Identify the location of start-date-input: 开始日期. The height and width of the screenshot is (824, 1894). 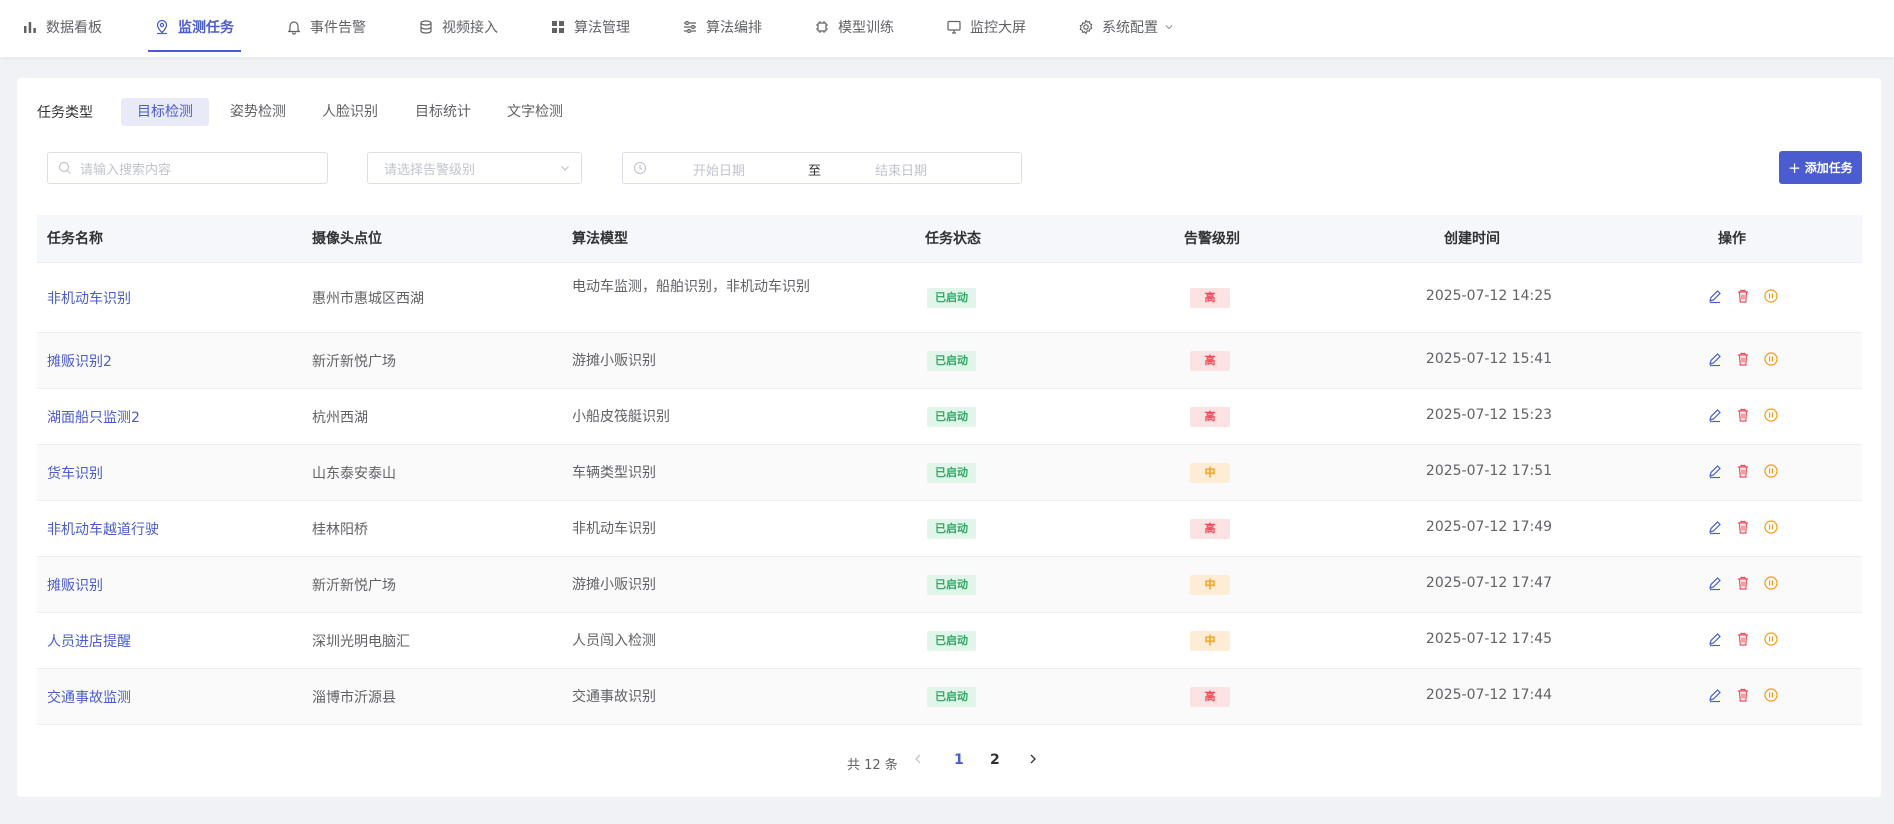
(719, 169).